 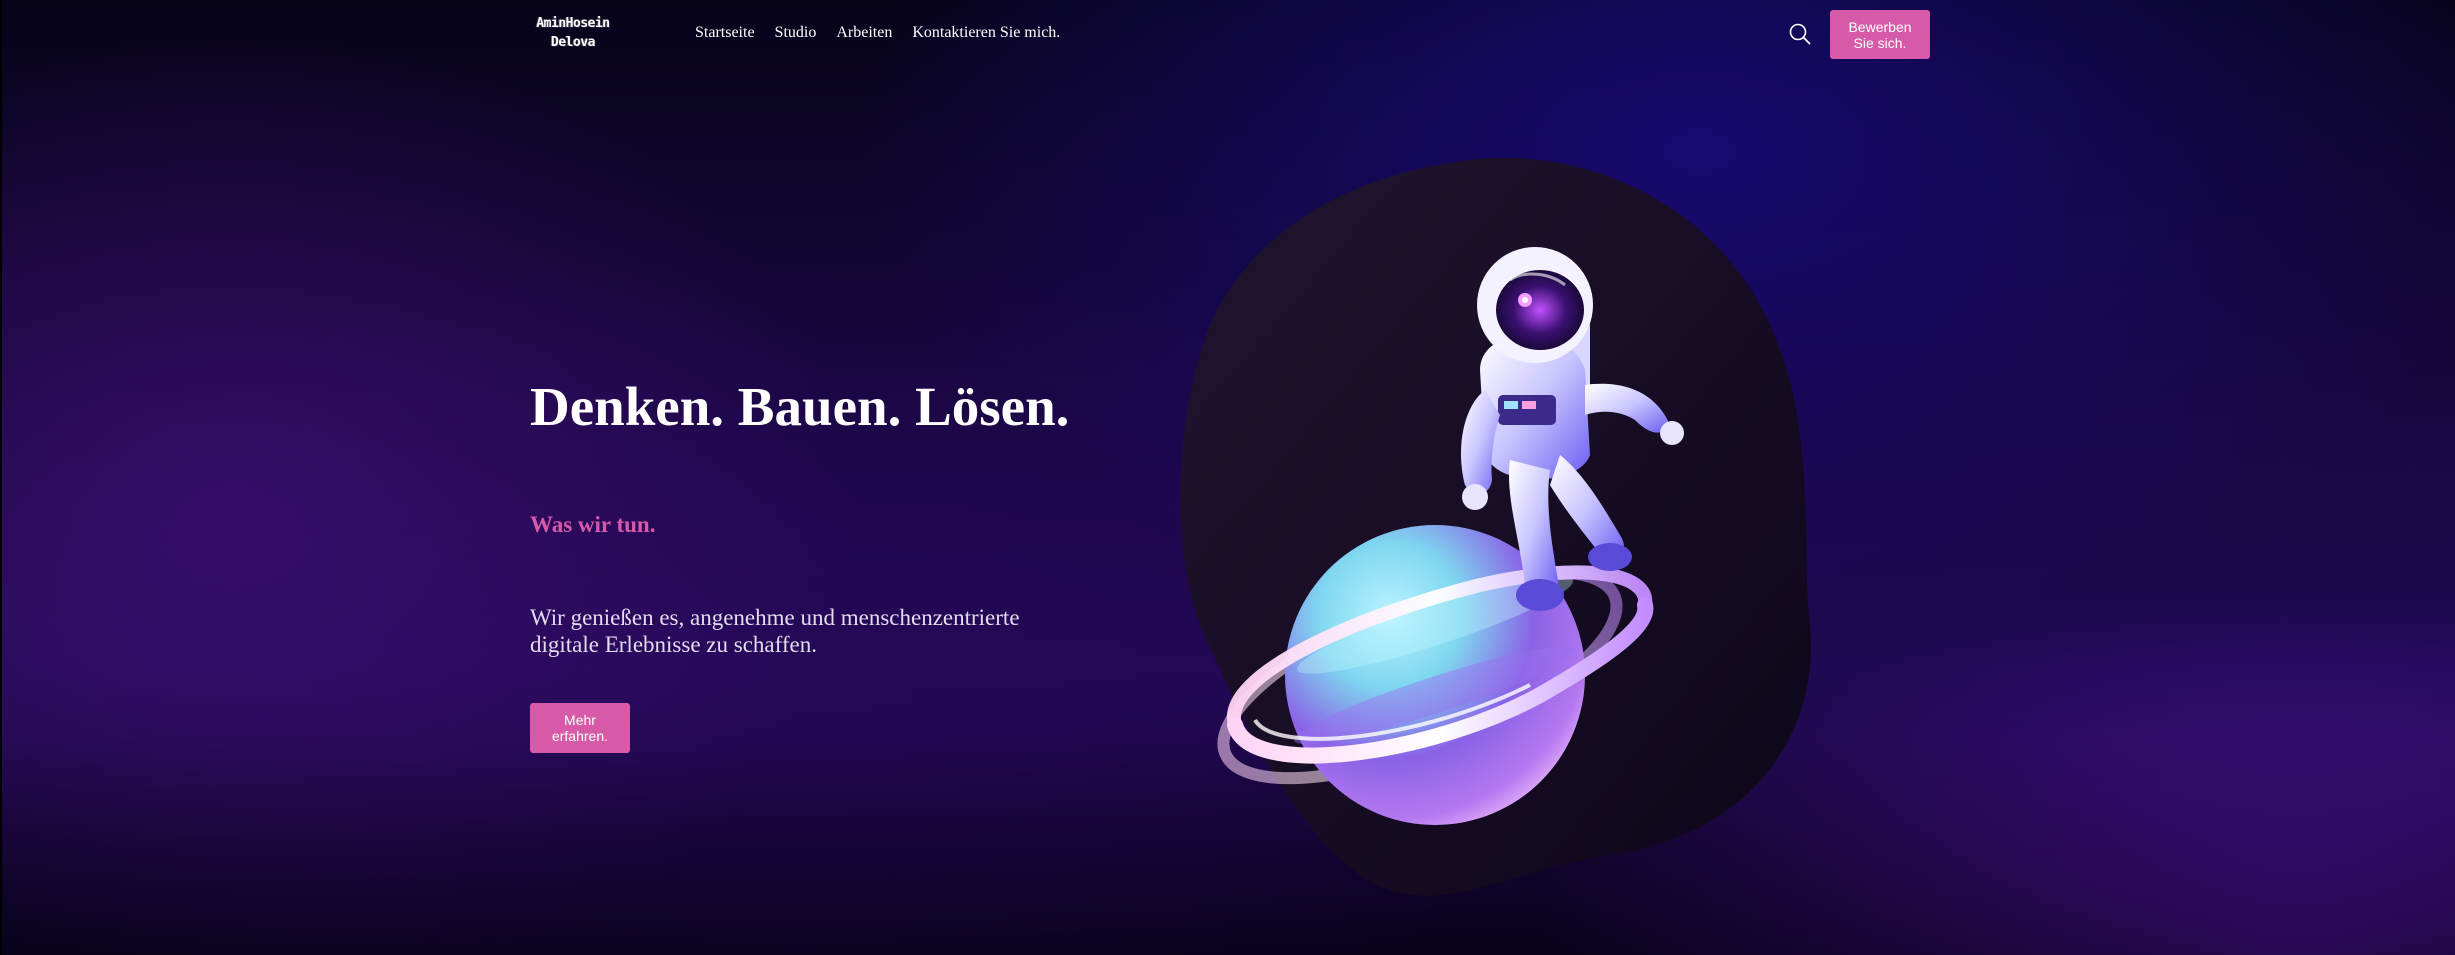 What do you see at coordinates (573, 23) in the screenshot?
I see `logo-line-1: AminHosein` at bounding box center [573, 23].